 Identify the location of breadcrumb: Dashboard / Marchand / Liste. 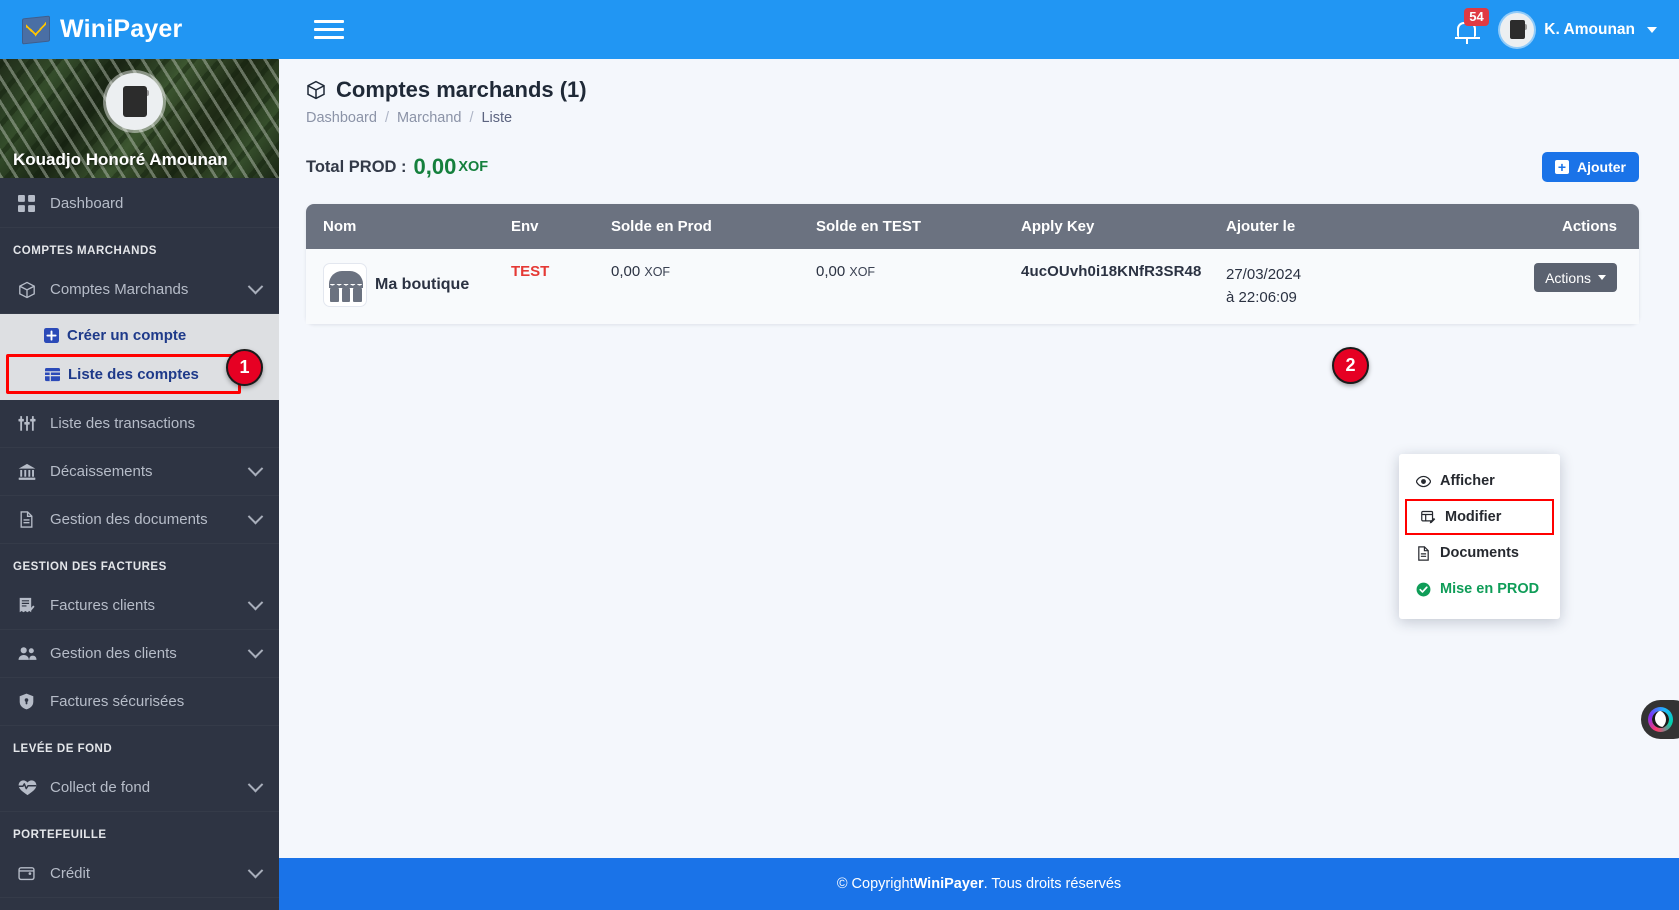
(992, 118).